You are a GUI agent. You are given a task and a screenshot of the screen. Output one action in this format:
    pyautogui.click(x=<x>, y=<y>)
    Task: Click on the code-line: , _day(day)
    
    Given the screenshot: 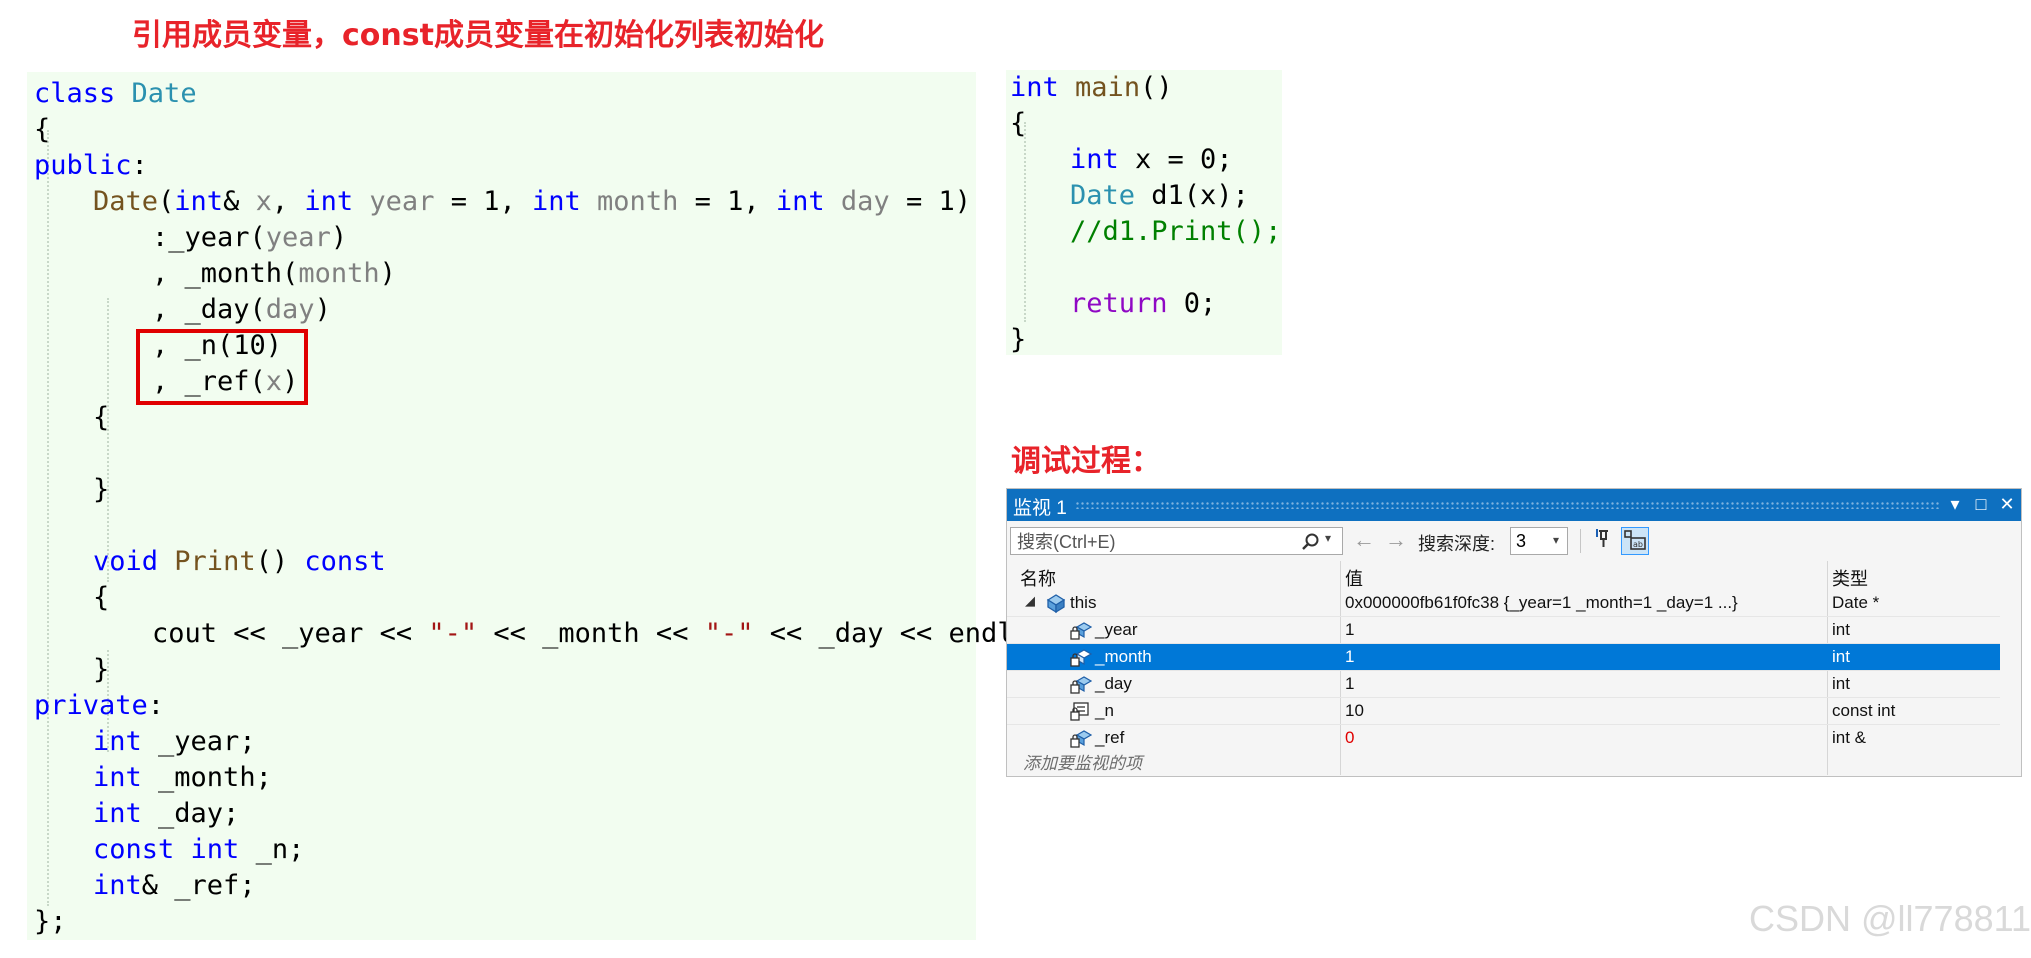 What is the action you would take?
    pyautogui.click(x=241, y=309)
    